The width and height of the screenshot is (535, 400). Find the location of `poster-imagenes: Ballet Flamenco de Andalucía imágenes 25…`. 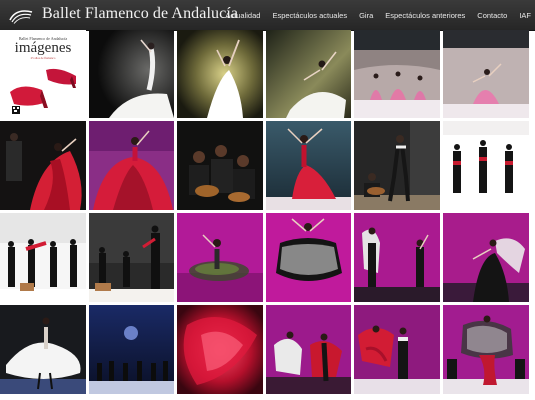

poster-imagenes: Ballet Flamenco de Andalucía imágenes 25… is located at coordinates (43, 74).